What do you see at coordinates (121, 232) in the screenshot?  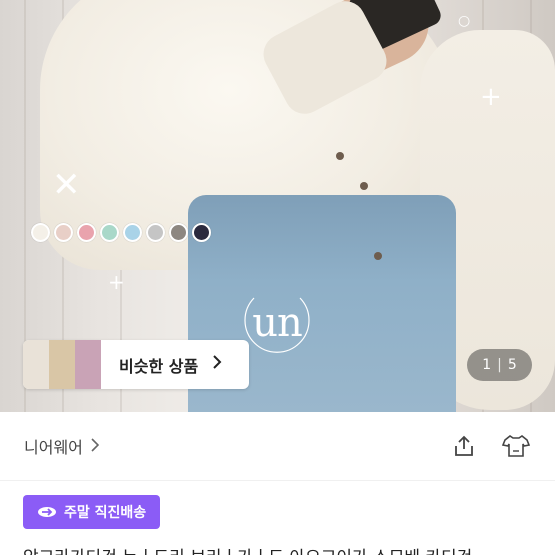 I see `color-swatches` at bounding box center [121, 232].